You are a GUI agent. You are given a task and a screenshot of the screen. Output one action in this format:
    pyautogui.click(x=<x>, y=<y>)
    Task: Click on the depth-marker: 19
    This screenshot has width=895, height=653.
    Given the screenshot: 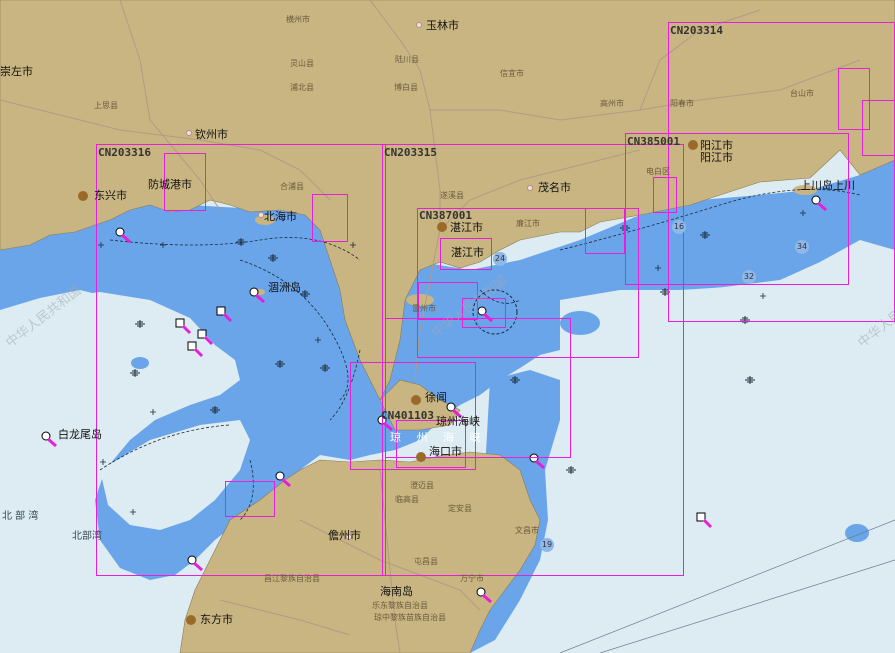 What is the action you would take?
    pyautogui.click(x=547, y=545)
    